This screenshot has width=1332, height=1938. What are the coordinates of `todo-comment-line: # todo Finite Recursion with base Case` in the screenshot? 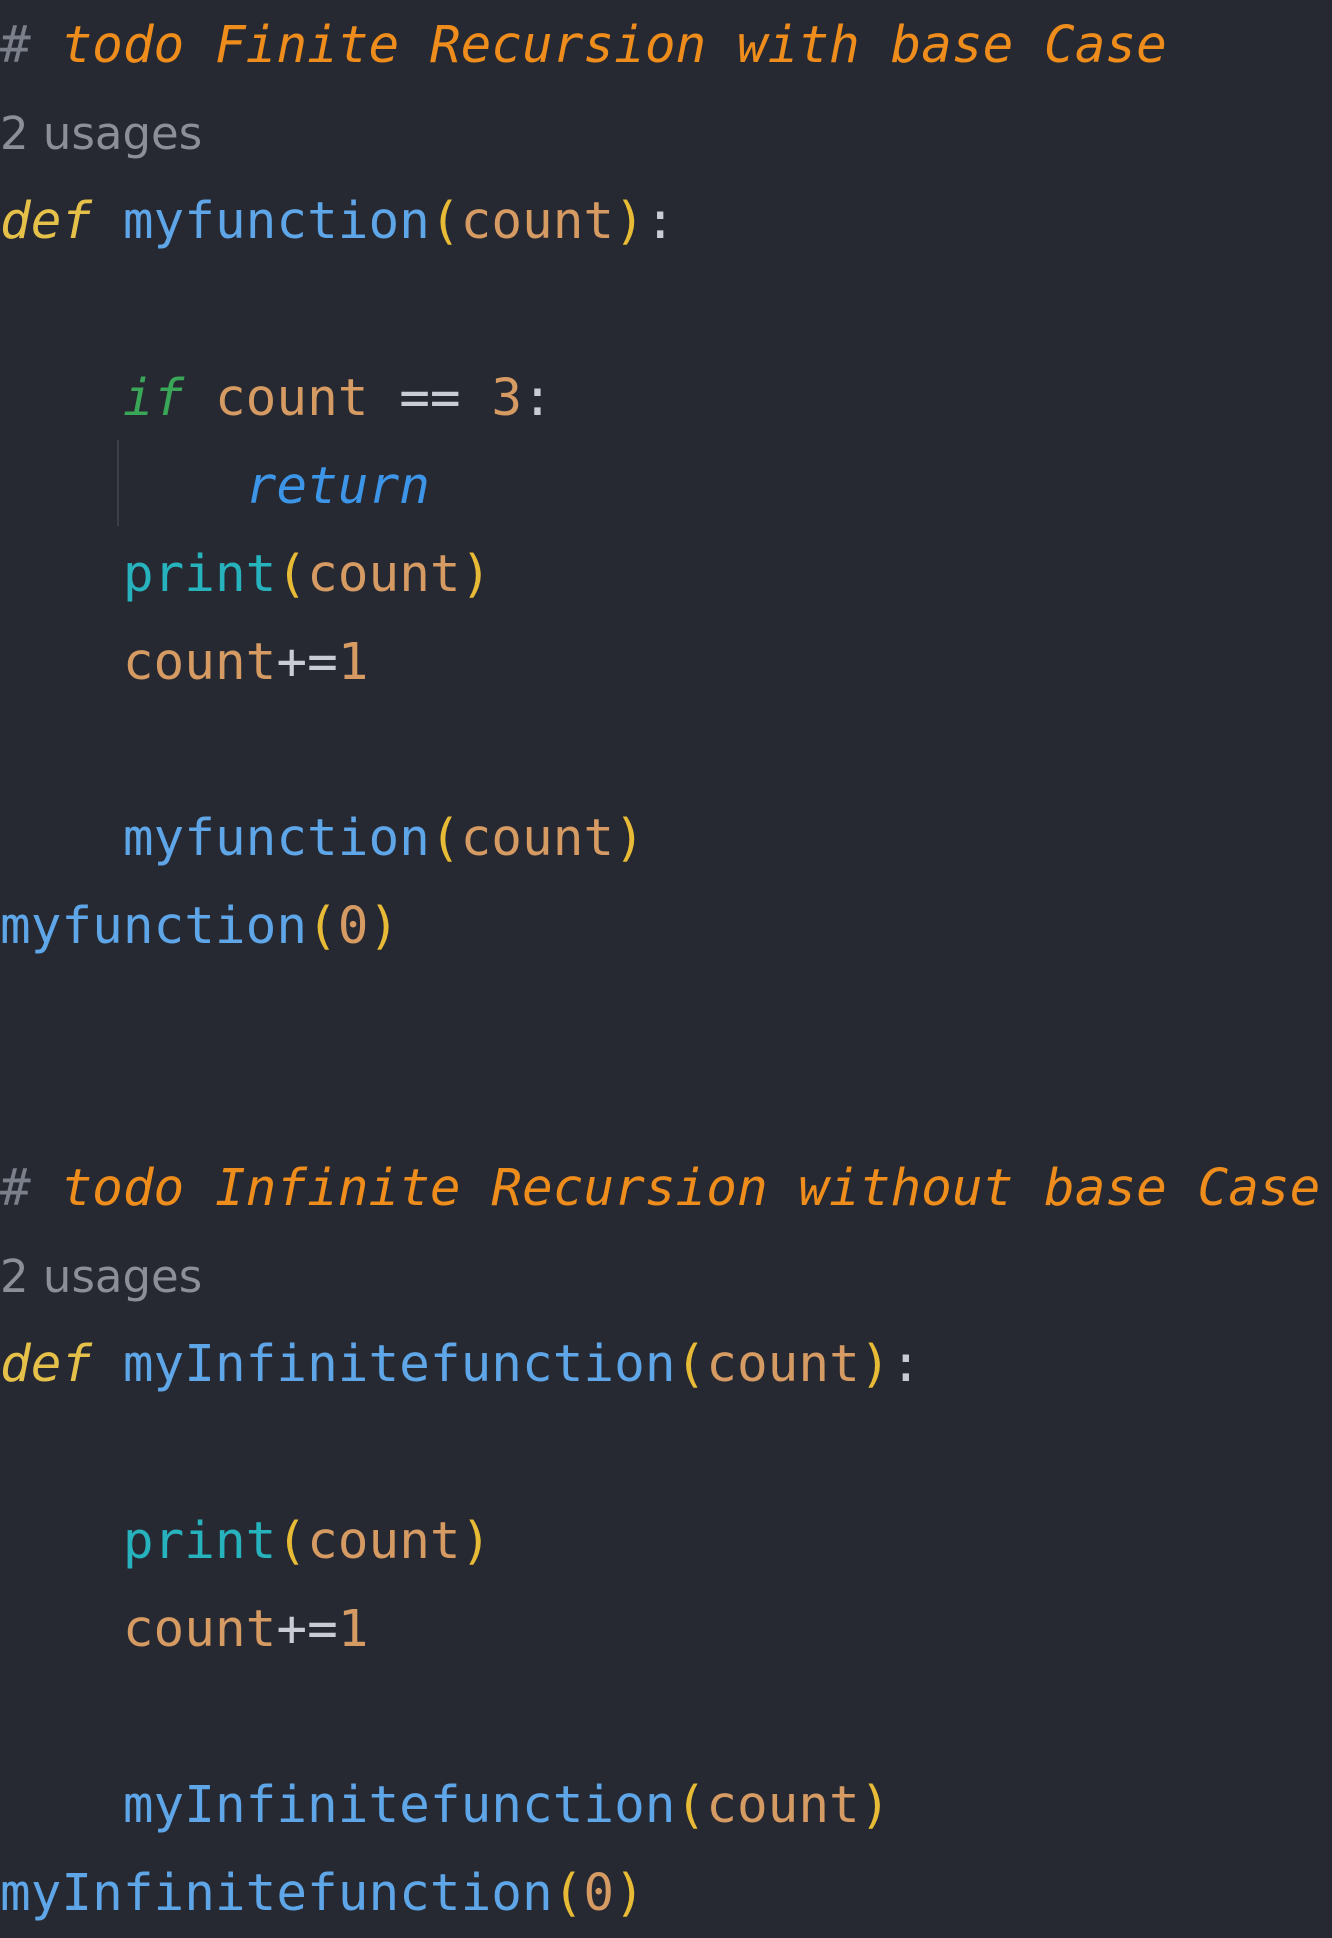 It's located at (583, 46).